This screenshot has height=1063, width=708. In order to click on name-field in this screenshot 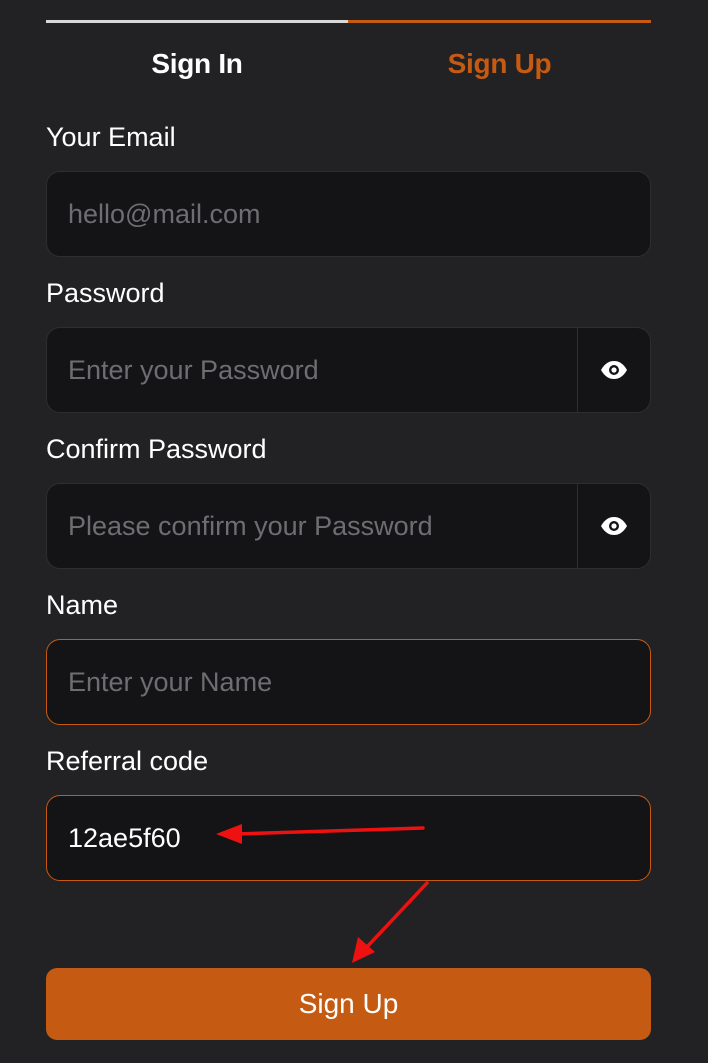, I will do `click(348, 682)`.